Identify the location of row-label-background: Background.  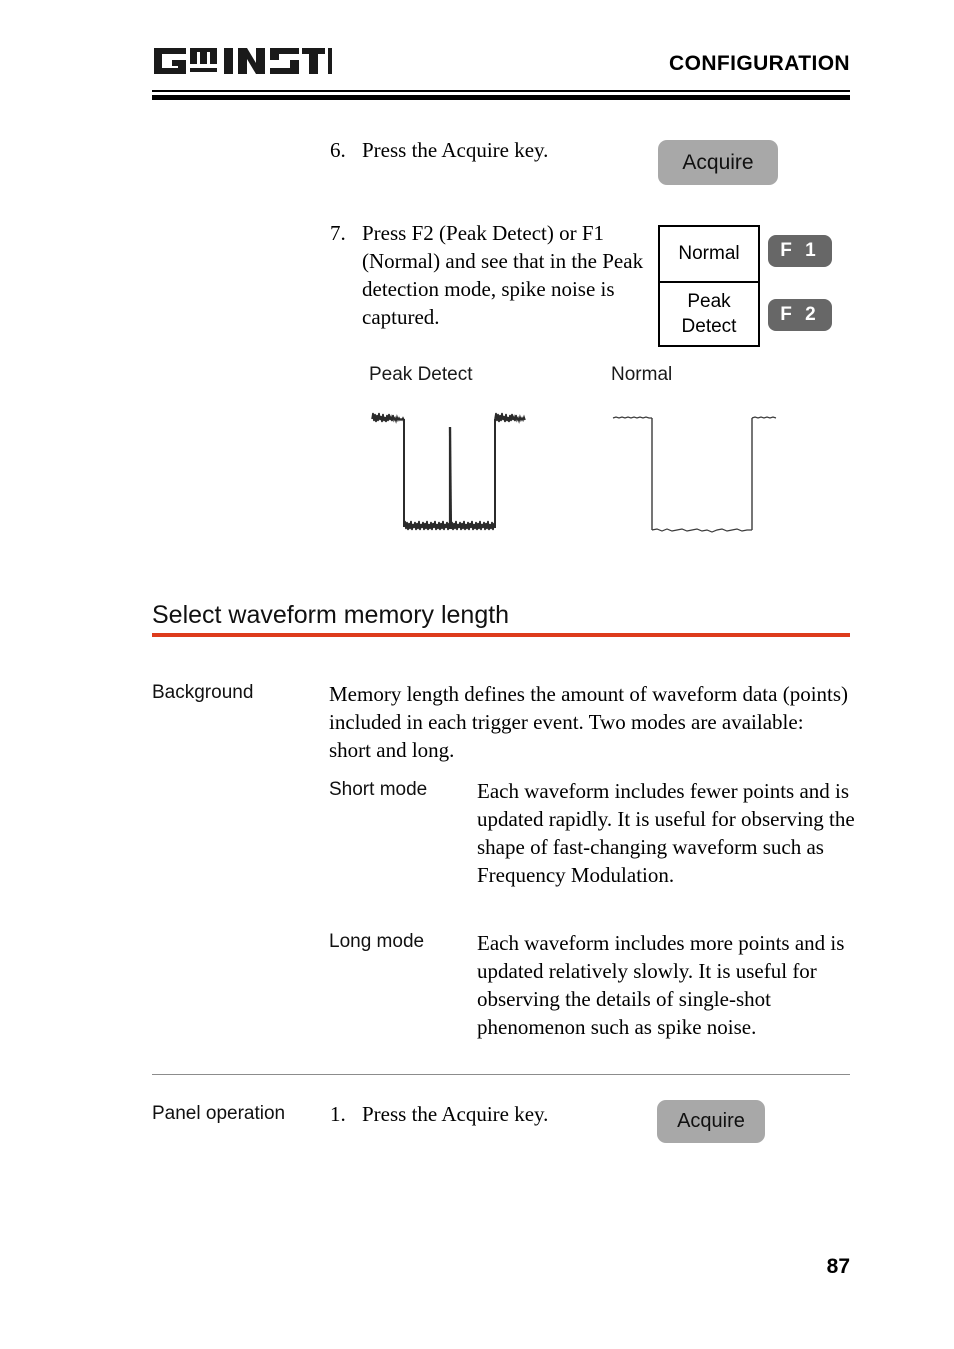
(203, 692).